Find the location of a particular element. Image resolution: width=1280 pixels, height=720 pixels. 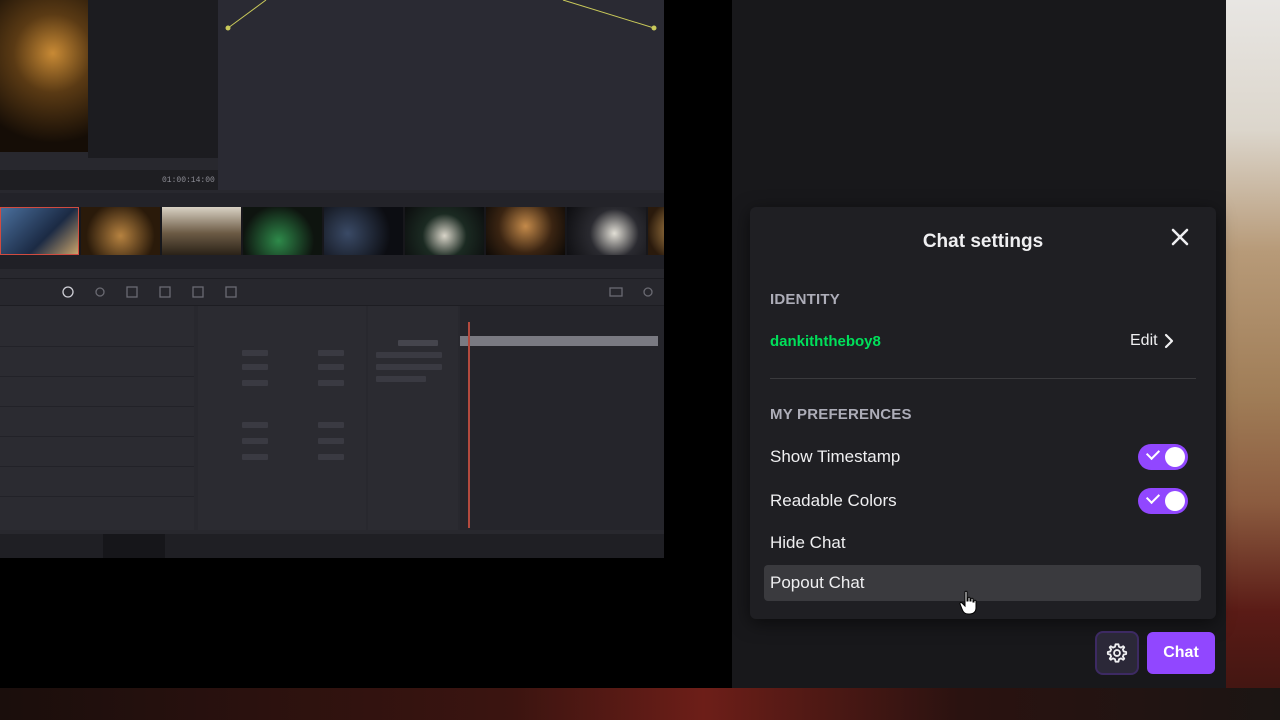

viewer-frame is located at coordinates (44, 76).